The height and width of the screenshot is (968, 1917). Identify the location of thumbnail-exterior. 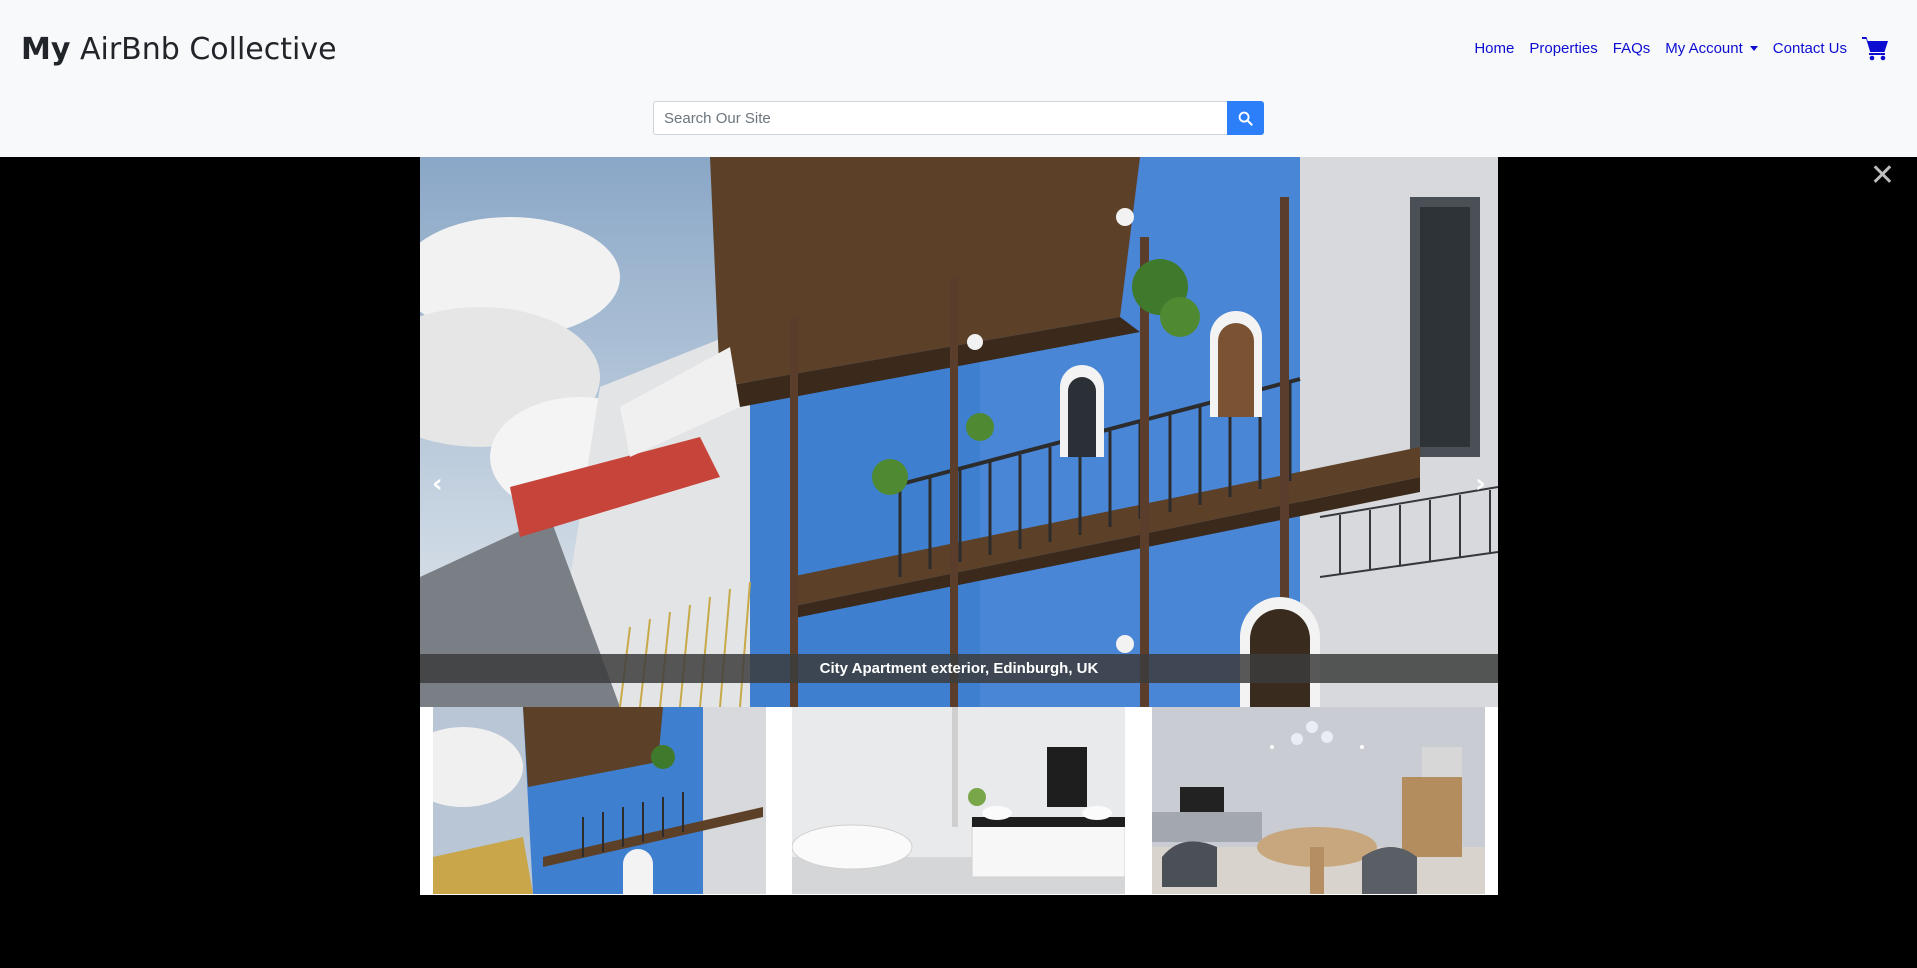
(599, 800).